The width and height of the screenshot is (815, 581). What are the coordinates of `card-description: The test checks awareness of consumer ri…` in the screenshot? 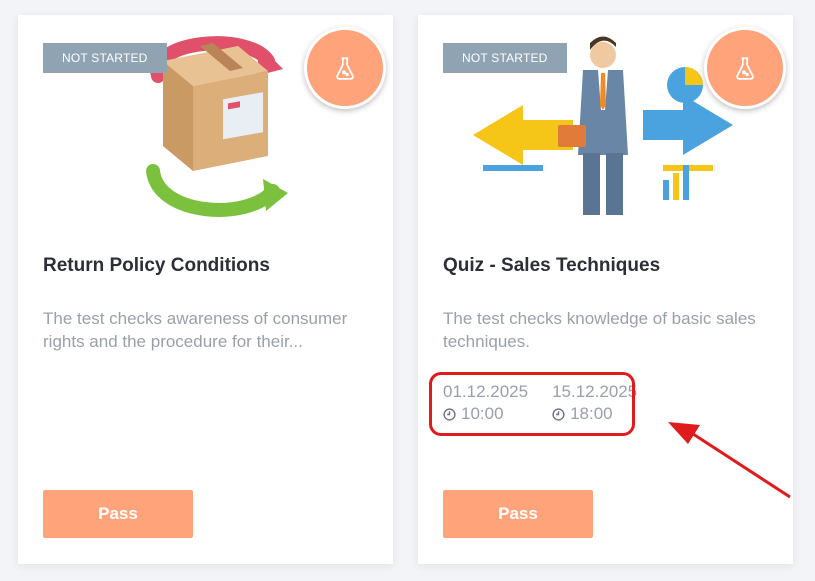 It's located at (195, 330).